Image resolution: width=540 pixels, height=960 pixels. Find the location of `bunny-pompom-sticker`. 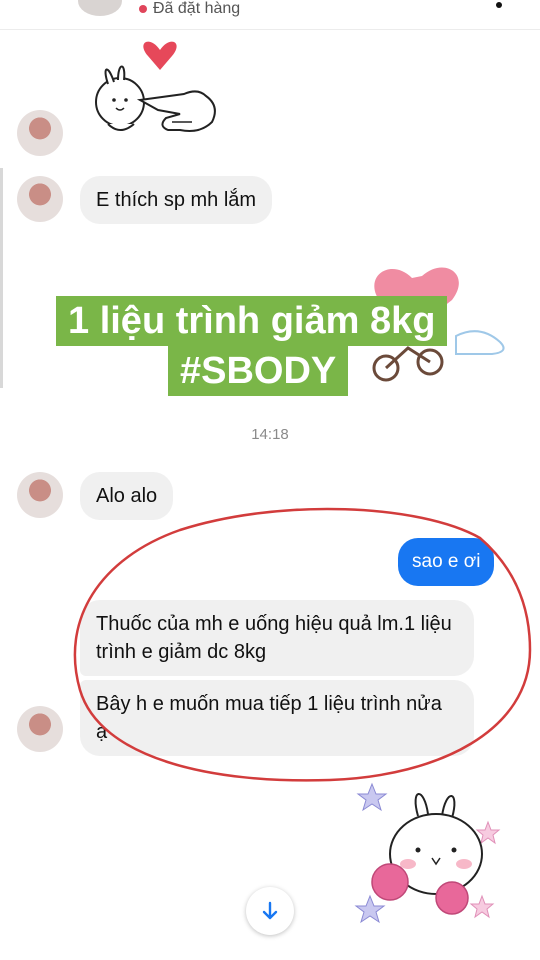

bunny-pompom-sticker is located at coordinates (428, 853).